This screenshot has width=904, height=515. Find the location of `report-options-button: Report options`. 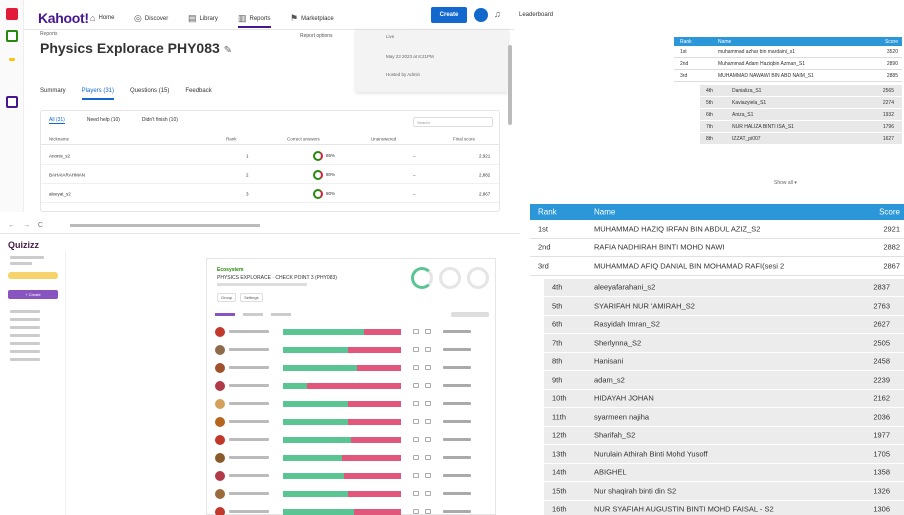

report-options-button: Report options is located at coordinates (316, 36).